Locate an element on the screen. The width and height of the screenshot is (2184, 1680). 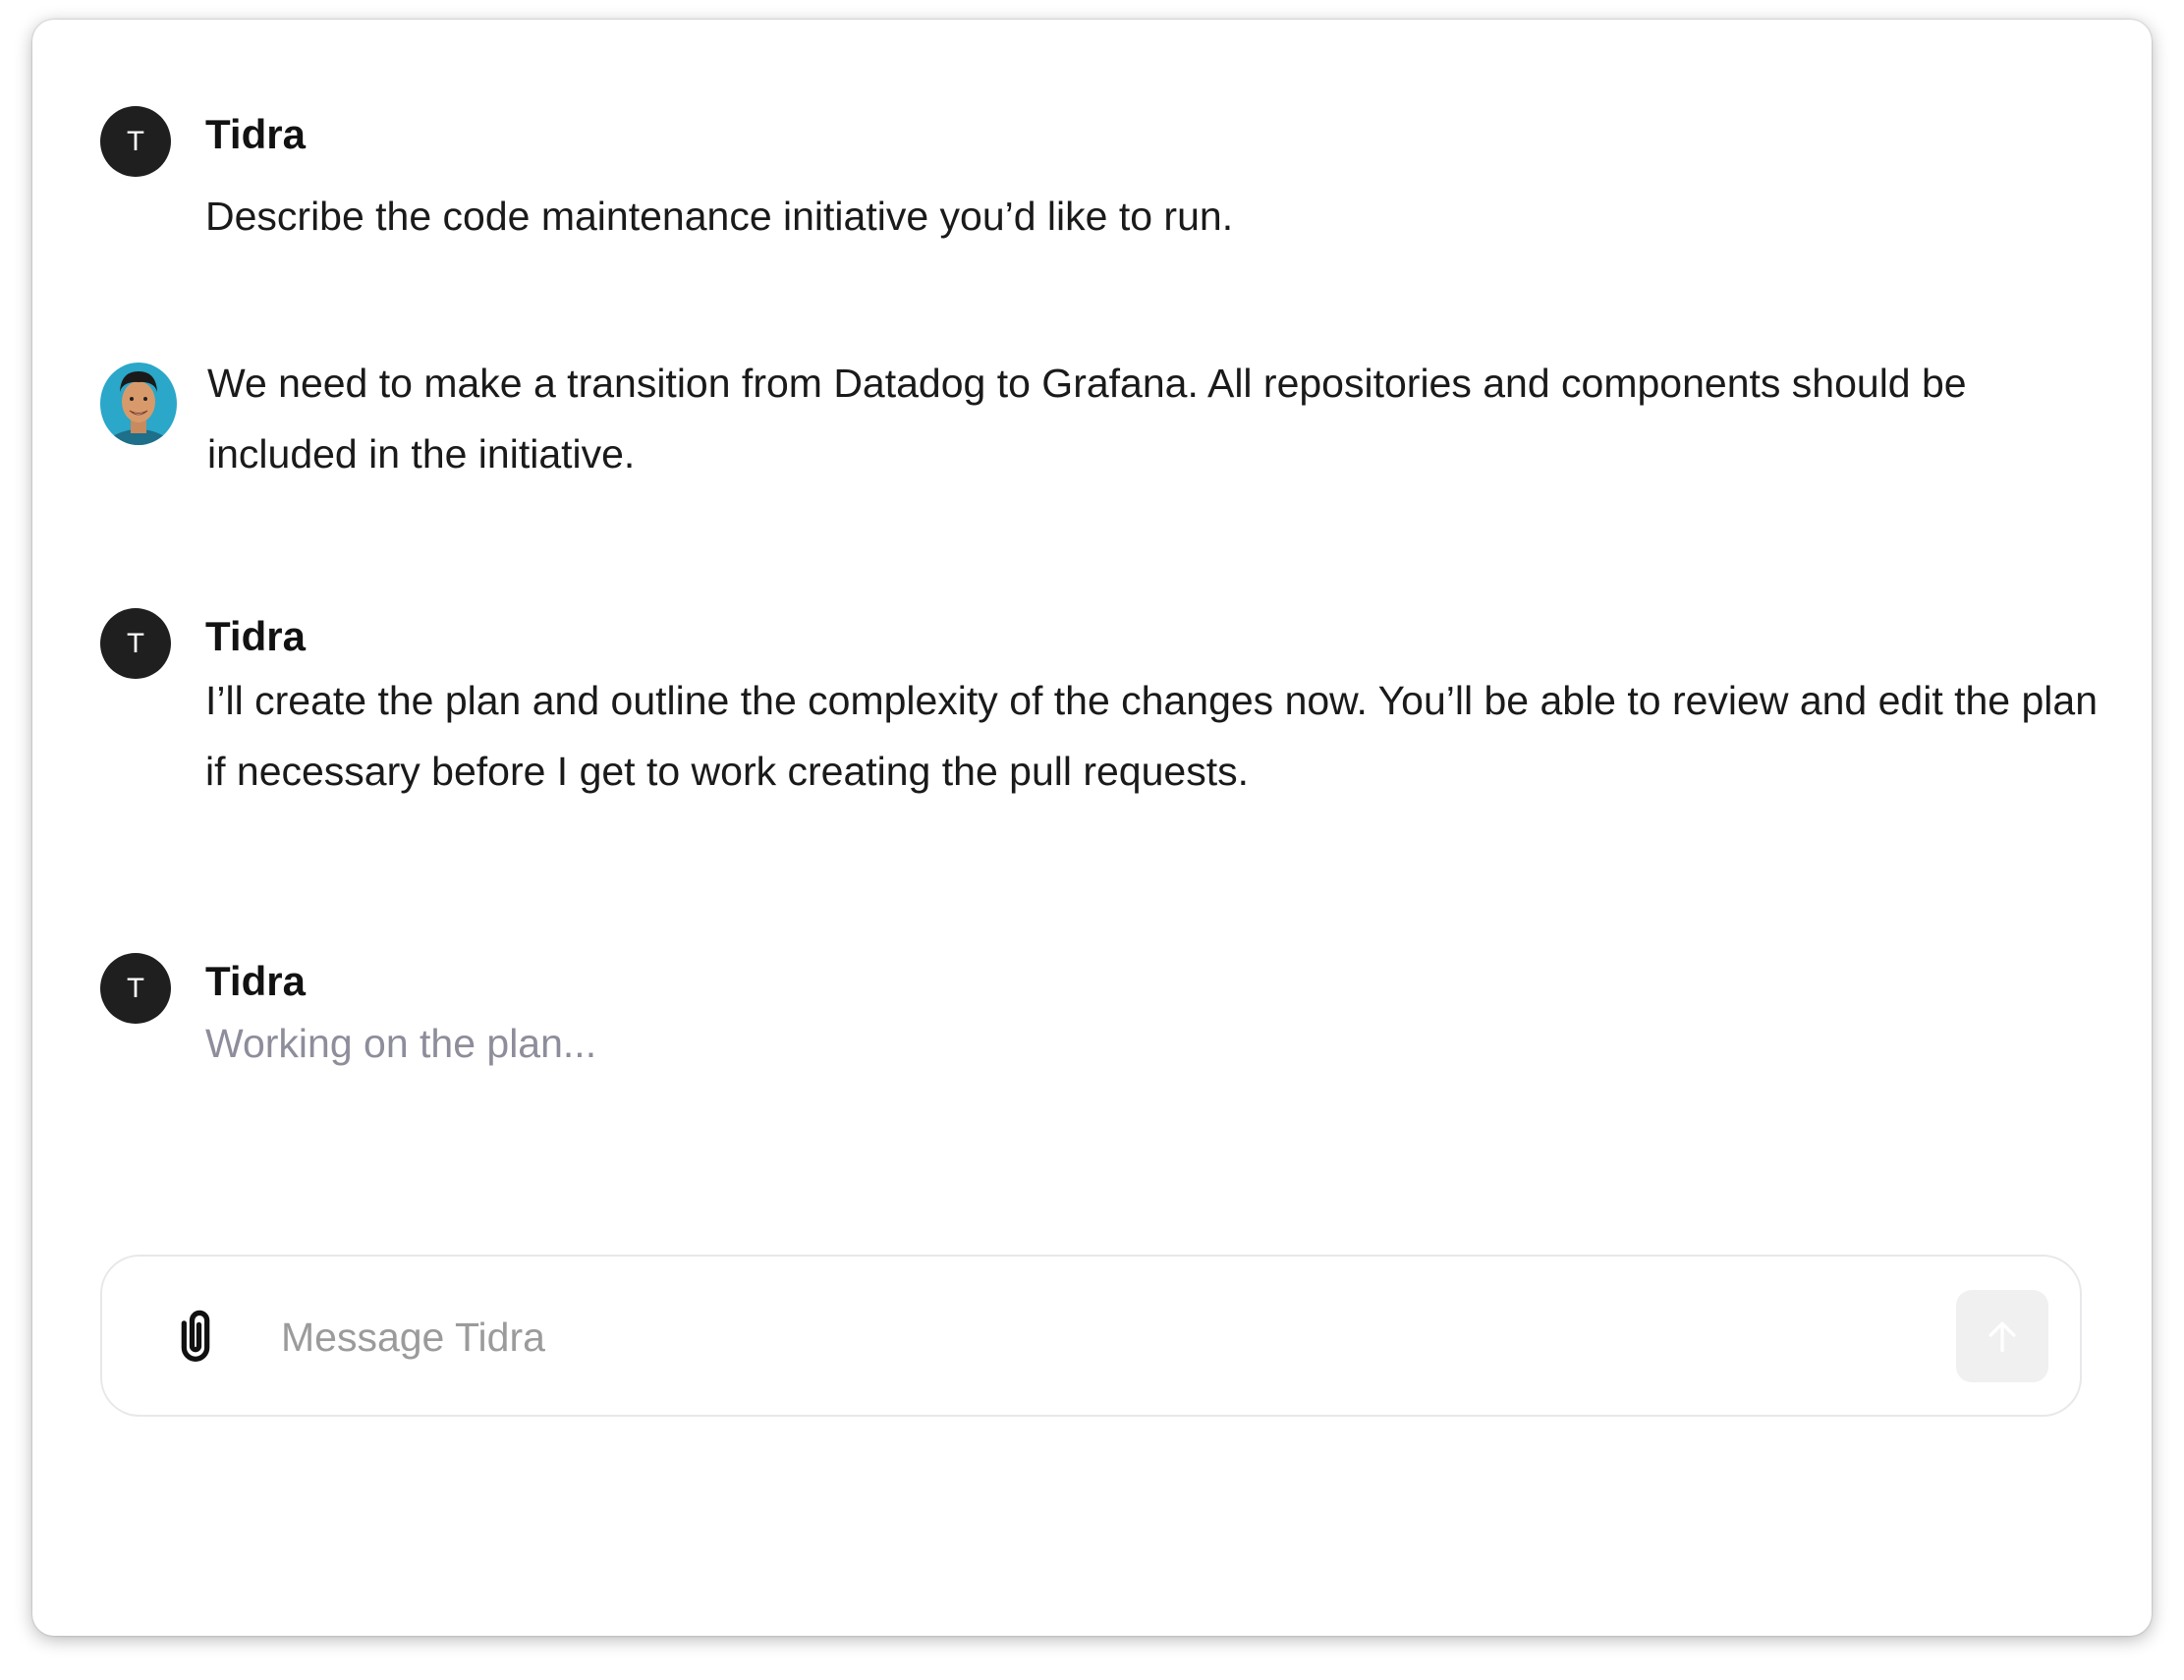
message-input is located at coordinates (846, 1337).